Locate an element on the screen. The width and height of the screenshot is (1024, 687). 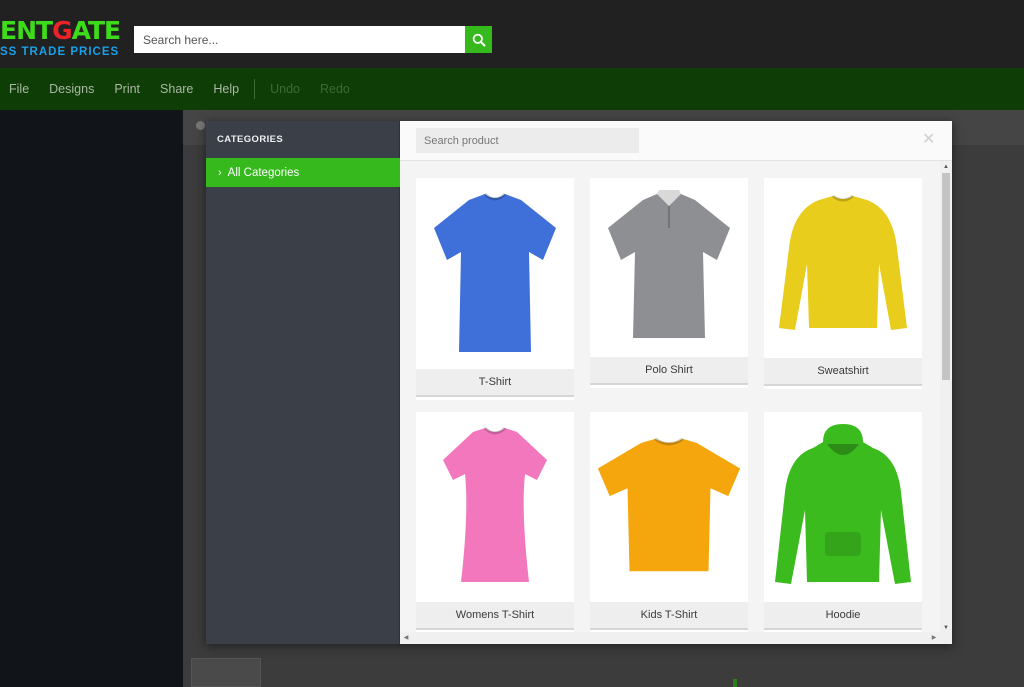
site-search-button is located at coordinates (478, 39).